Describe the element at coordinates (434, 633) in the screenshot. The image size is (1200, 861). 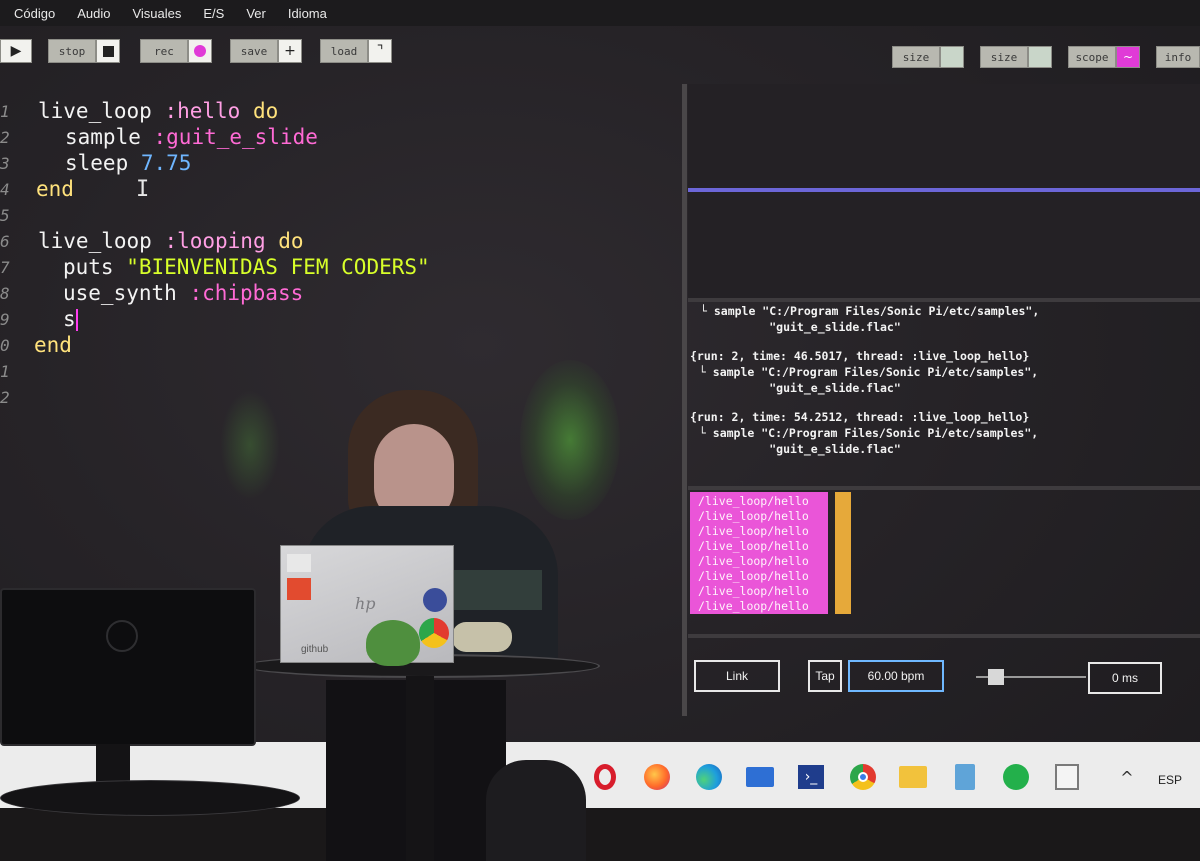
I see `chrome-sticker-icon` at that location.